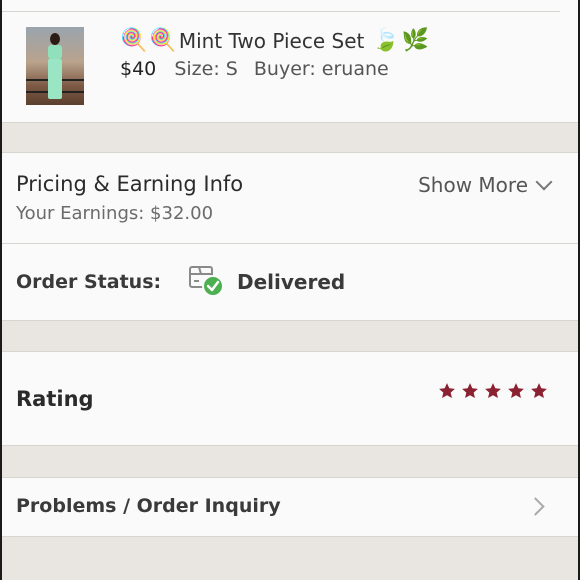 The width and height of the screenshot is (580, 580). I want to click on item-price: $40, so click(138, 69).